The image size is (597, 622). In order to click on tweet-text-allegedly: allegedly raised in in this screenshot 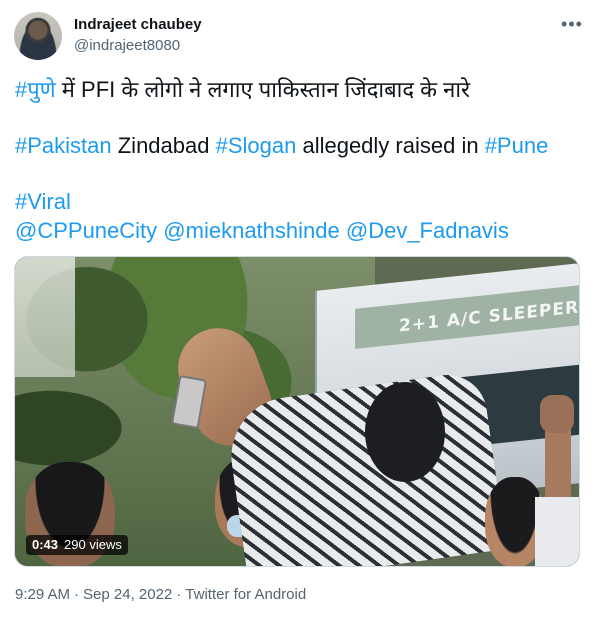, I will do `click(390, 145)`.